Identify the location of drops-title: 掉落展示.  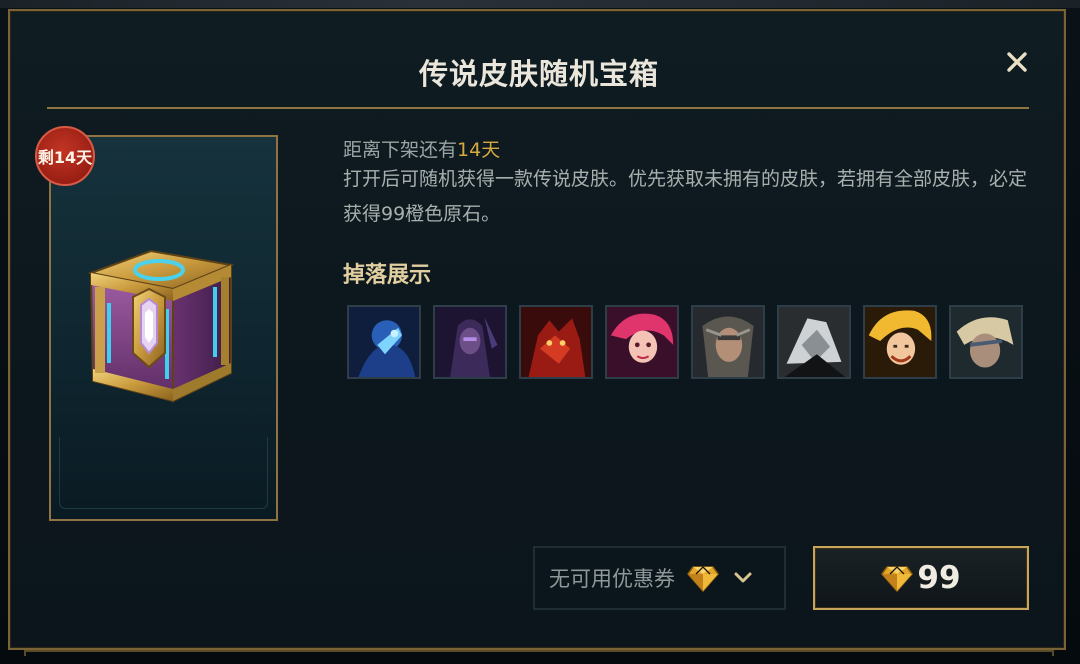
(387, 275).